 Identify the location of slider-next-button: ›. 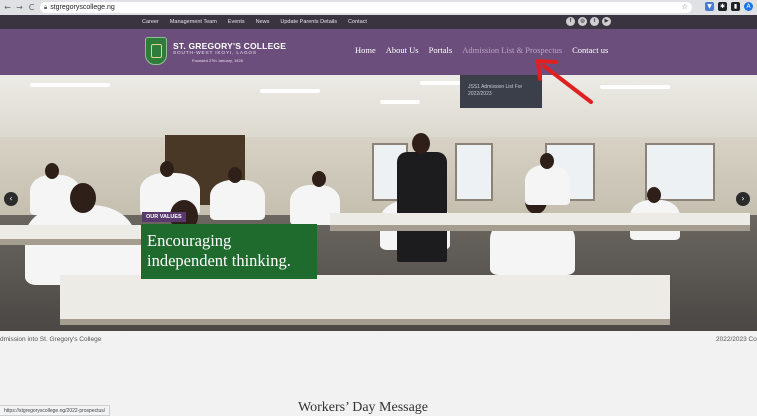
(743, 199).